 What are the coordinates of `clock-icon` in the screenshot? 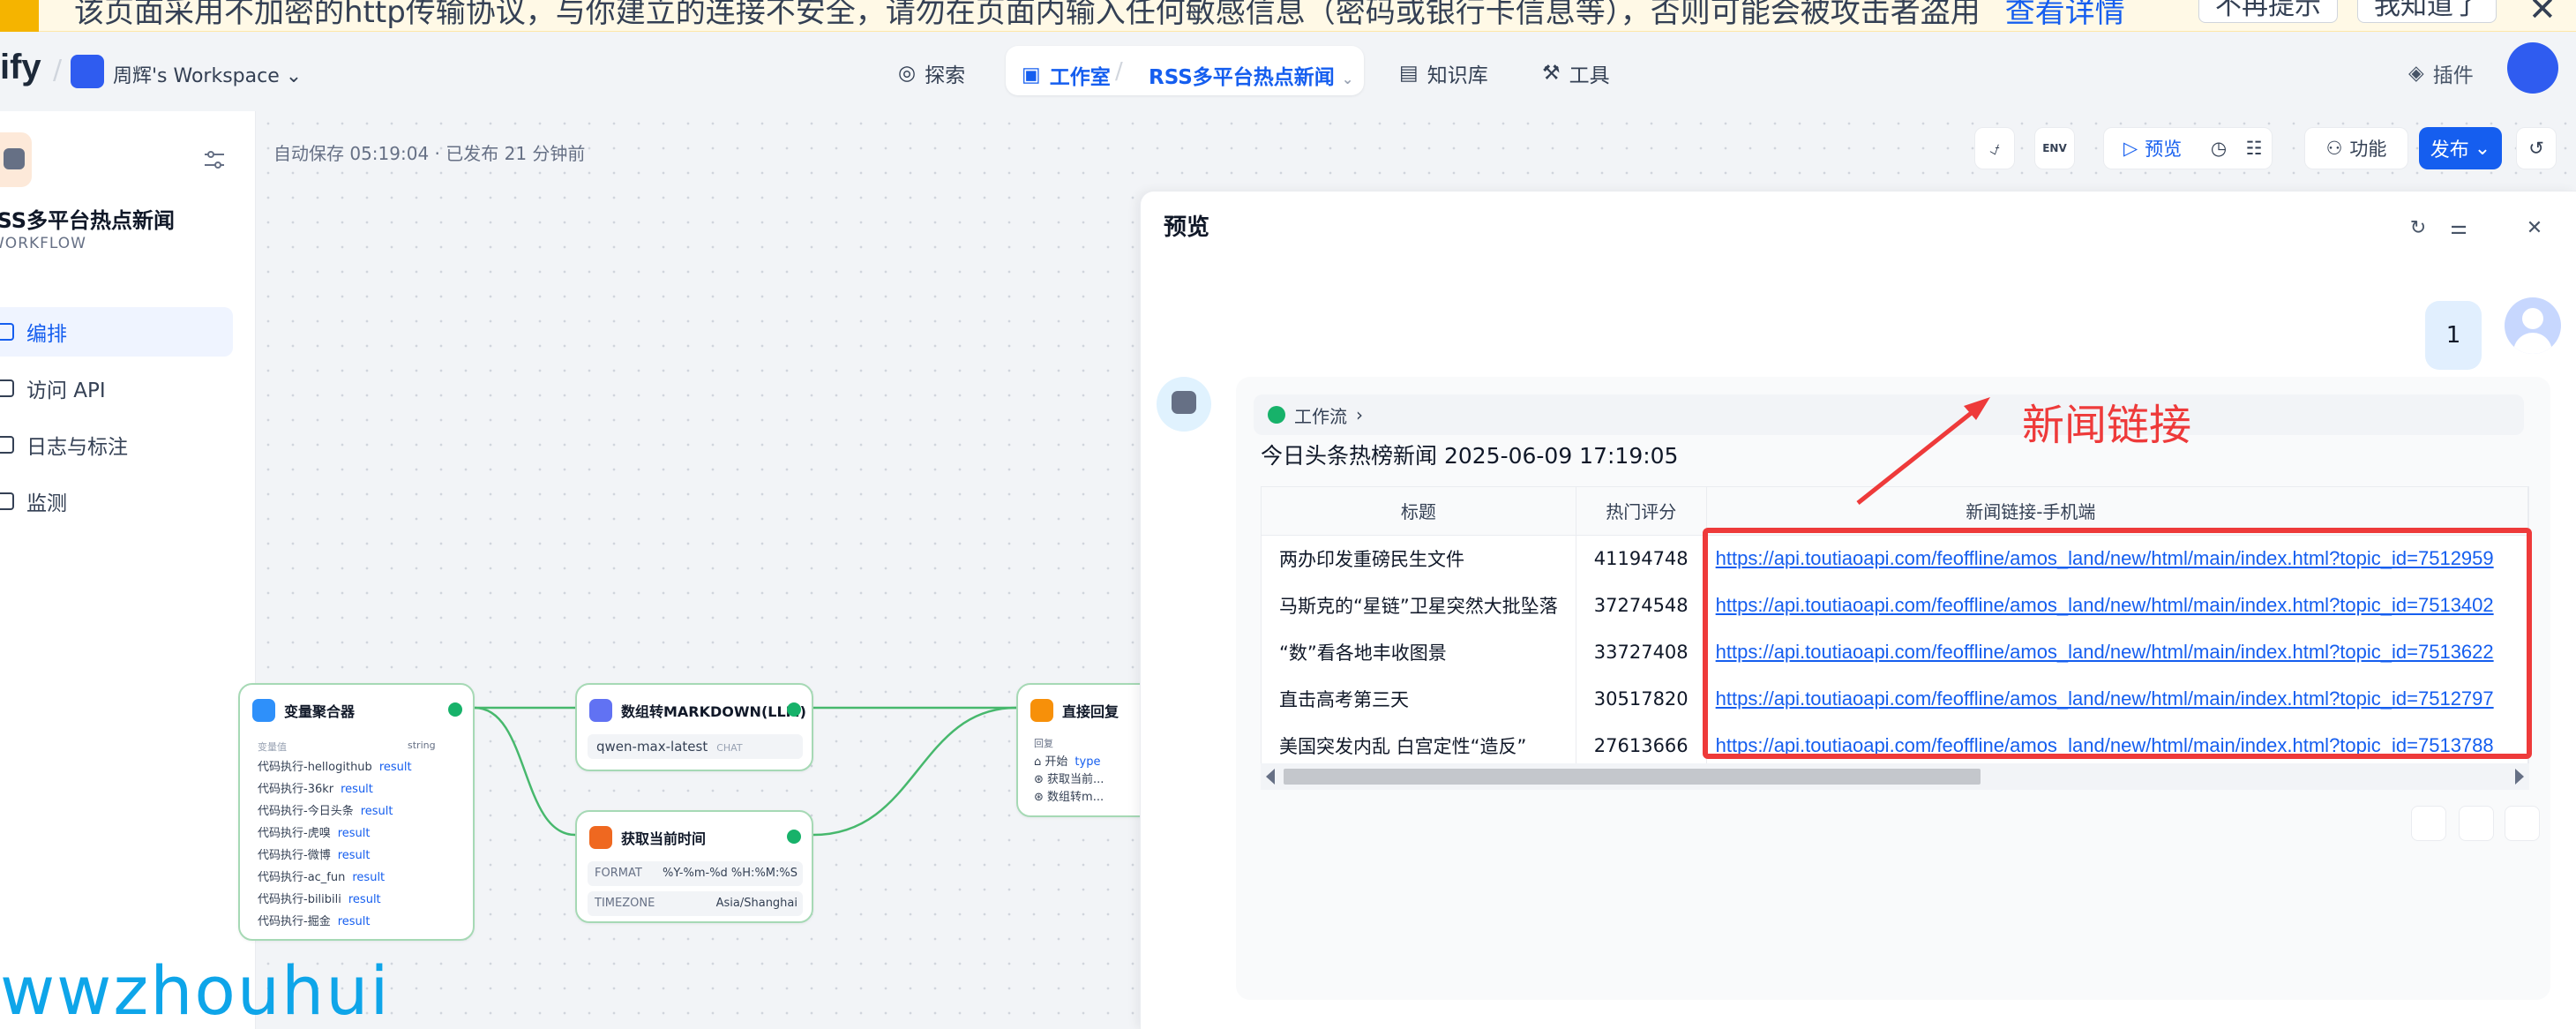 It's located at (601, 838).